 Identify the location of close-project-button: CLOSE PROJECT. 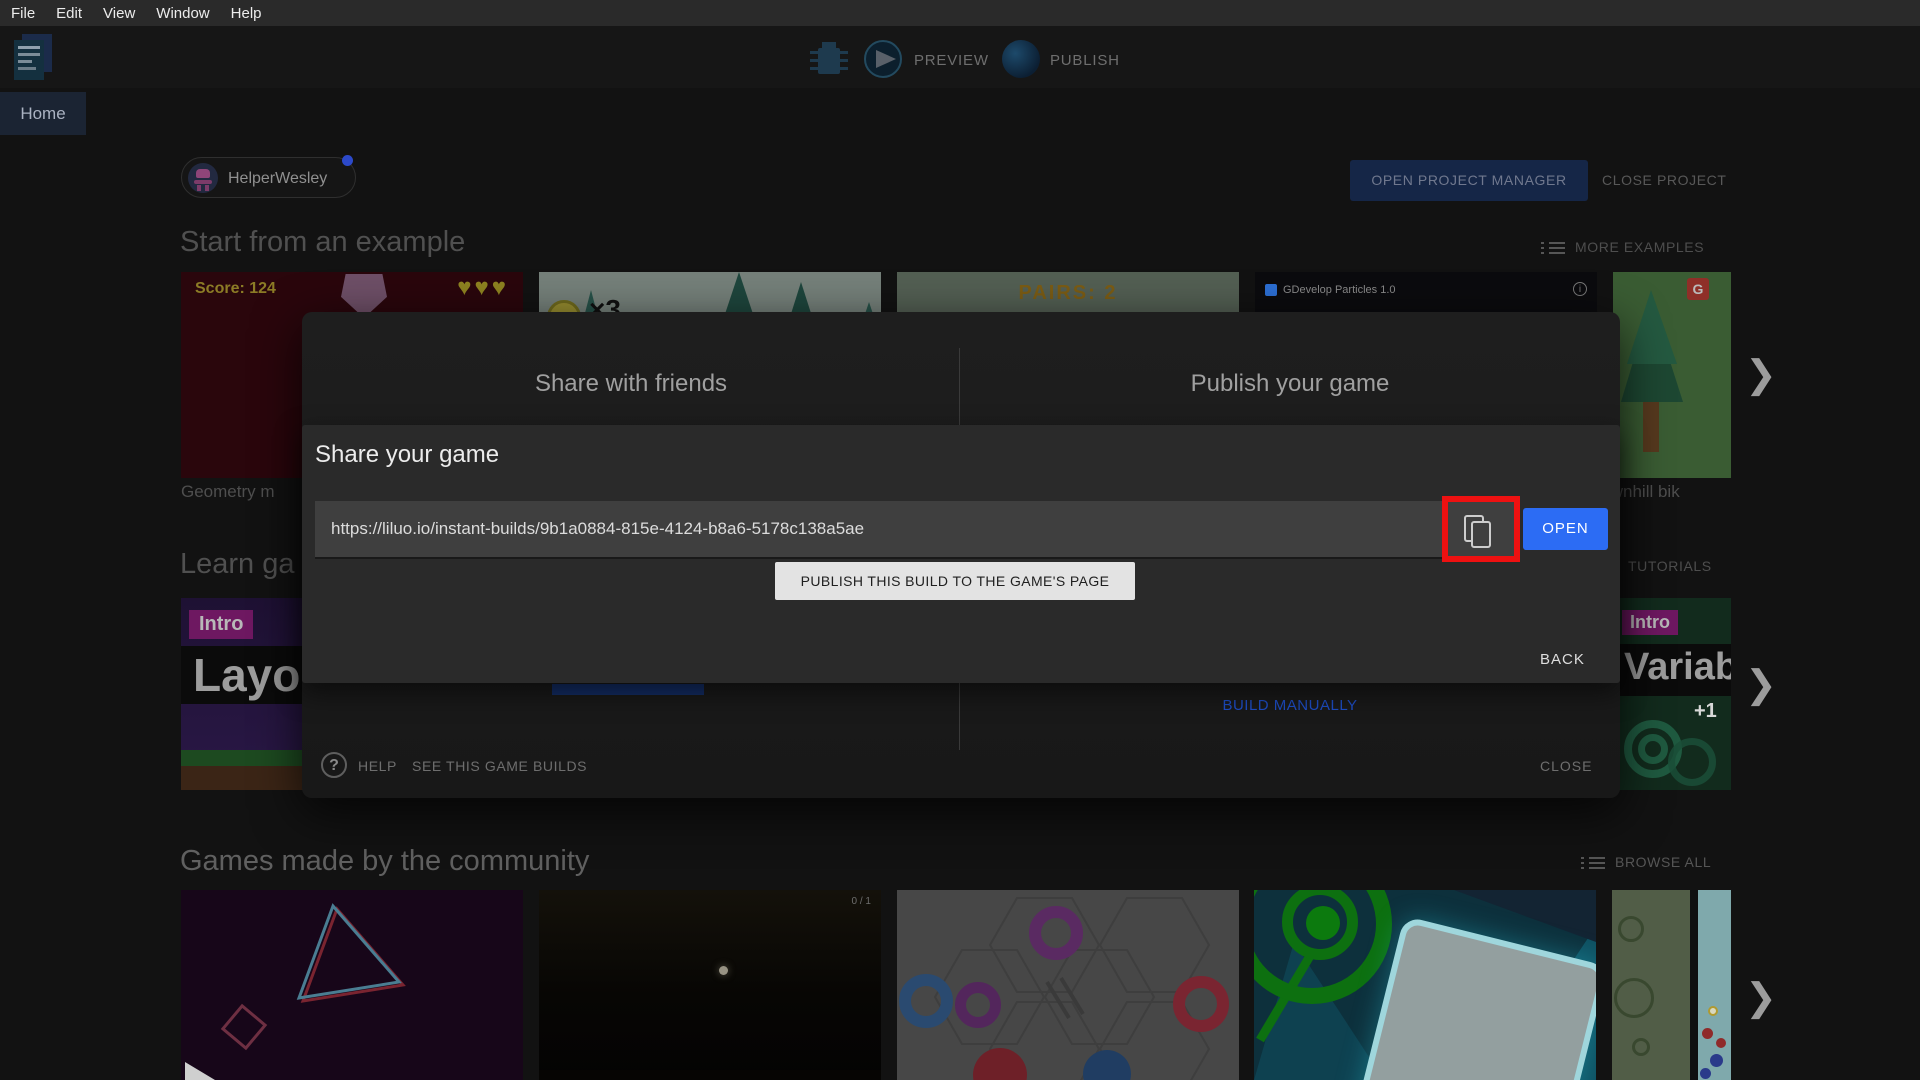
(1664, 180).